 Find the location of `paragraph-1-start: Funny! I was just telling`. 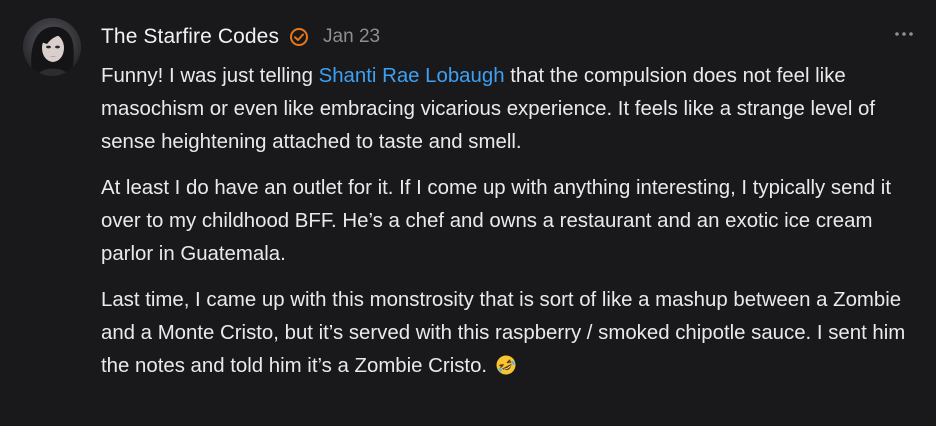

paragraph-1-start: Funny! I was just telling is located at coordinates (210, 76).